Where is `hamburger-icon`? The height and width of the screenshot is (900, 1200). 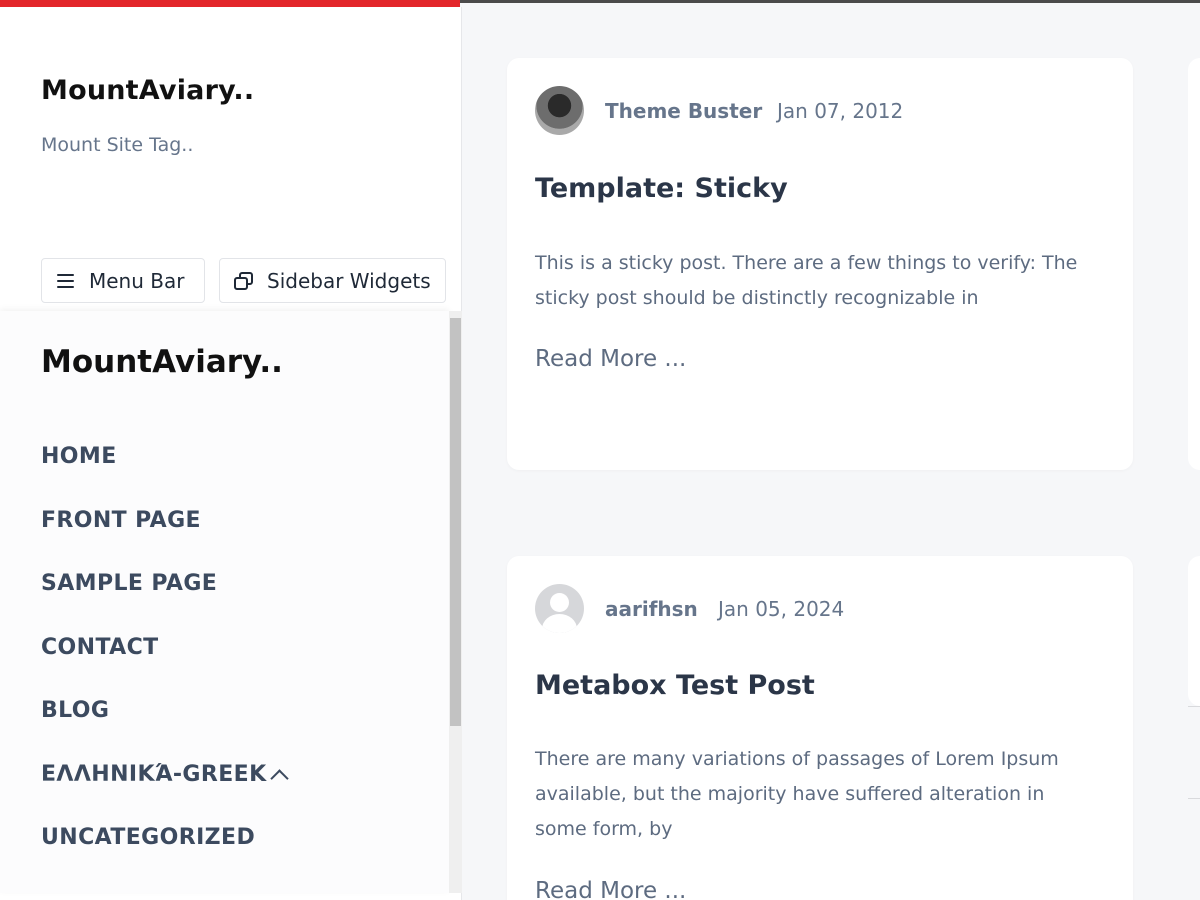 hamburger-icon is located at coordinates (66, 281).